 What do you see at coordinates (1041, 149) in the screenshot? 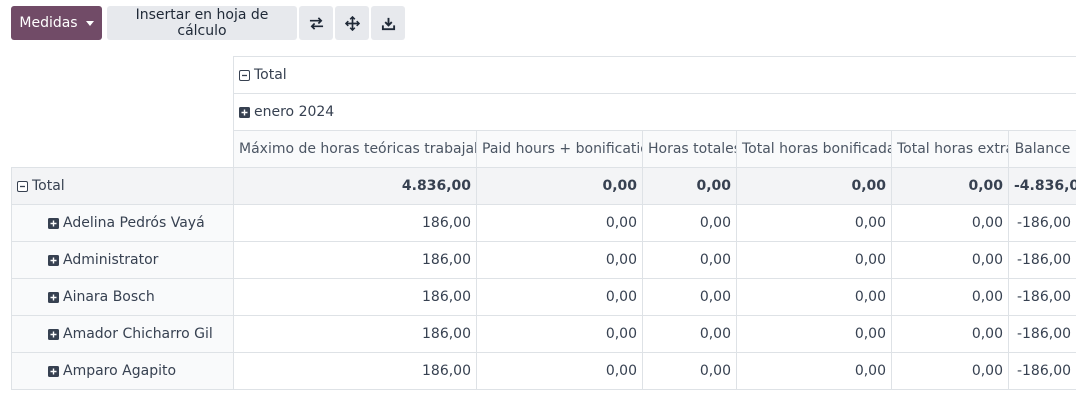
I see `measure-header: Balance` at bounding box center [1041, 149].